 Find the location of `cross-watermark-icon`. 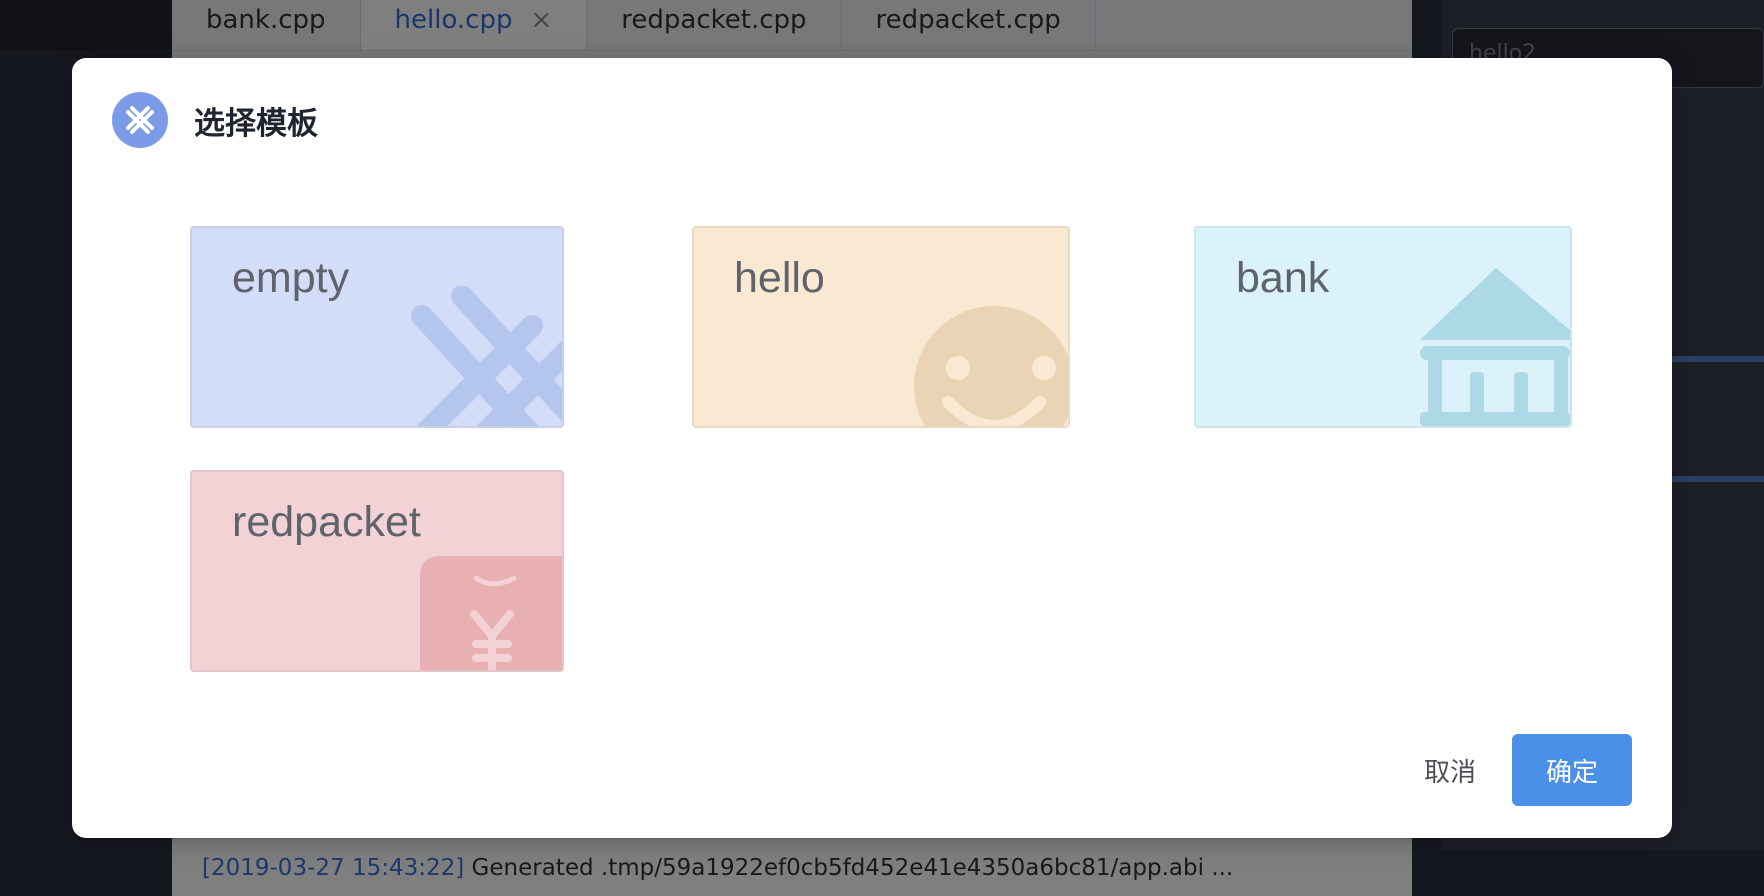

cross-watermark-icon is located at coordinates (486, 356).